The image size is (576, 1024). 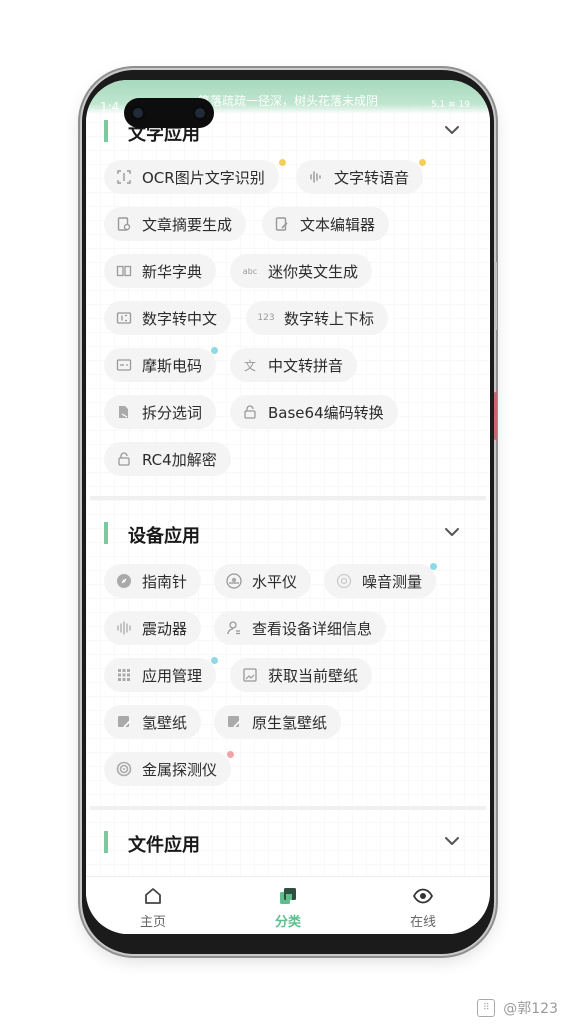 I want to click on chip-text-editor: 文本编辑器, so click(x=326, y=224).